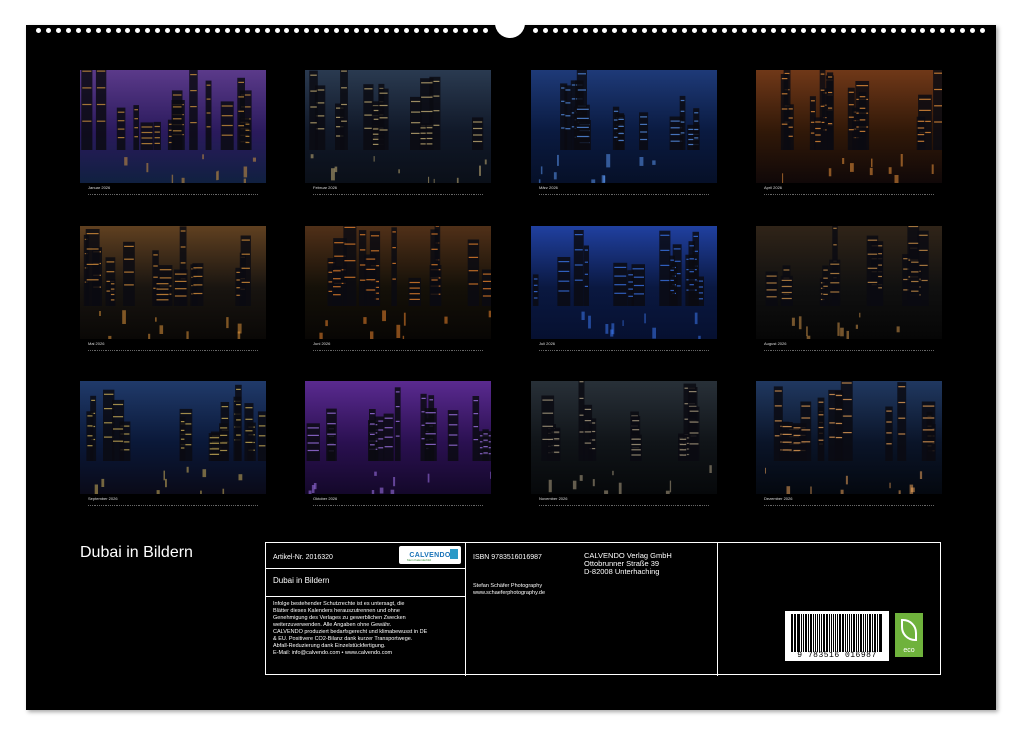 This screenshot has width=1020, height=735. What do you see at coordinates (775, 344) in the screenshot?
I see `month-label: August 2026` at bounding box center [775, 344].